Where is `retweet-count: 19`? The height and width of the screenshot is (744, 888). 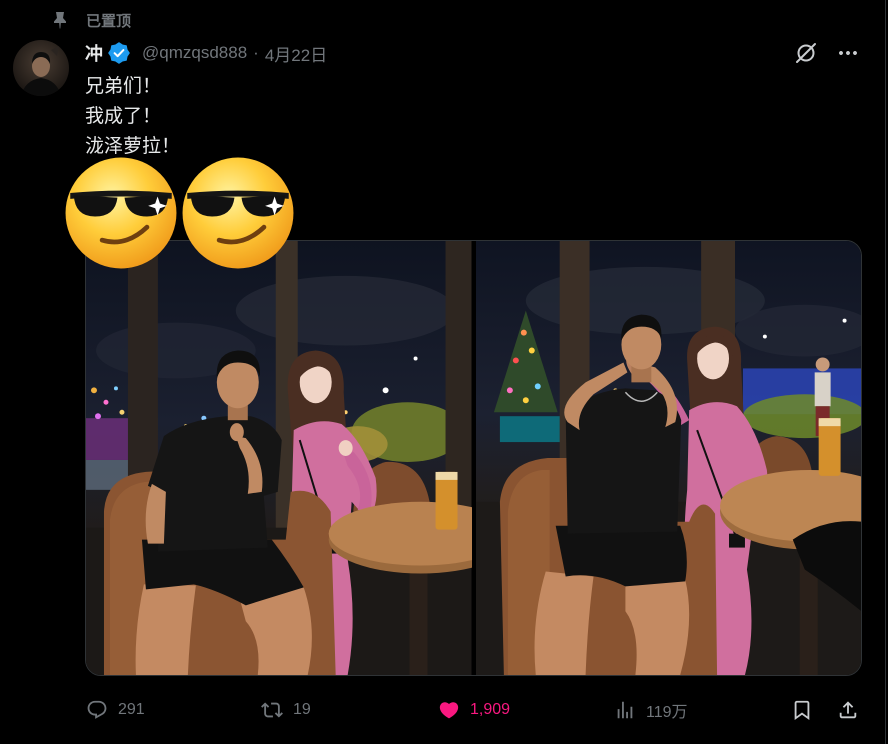
retweet-count: 19 is located at coordinates (302, 709).